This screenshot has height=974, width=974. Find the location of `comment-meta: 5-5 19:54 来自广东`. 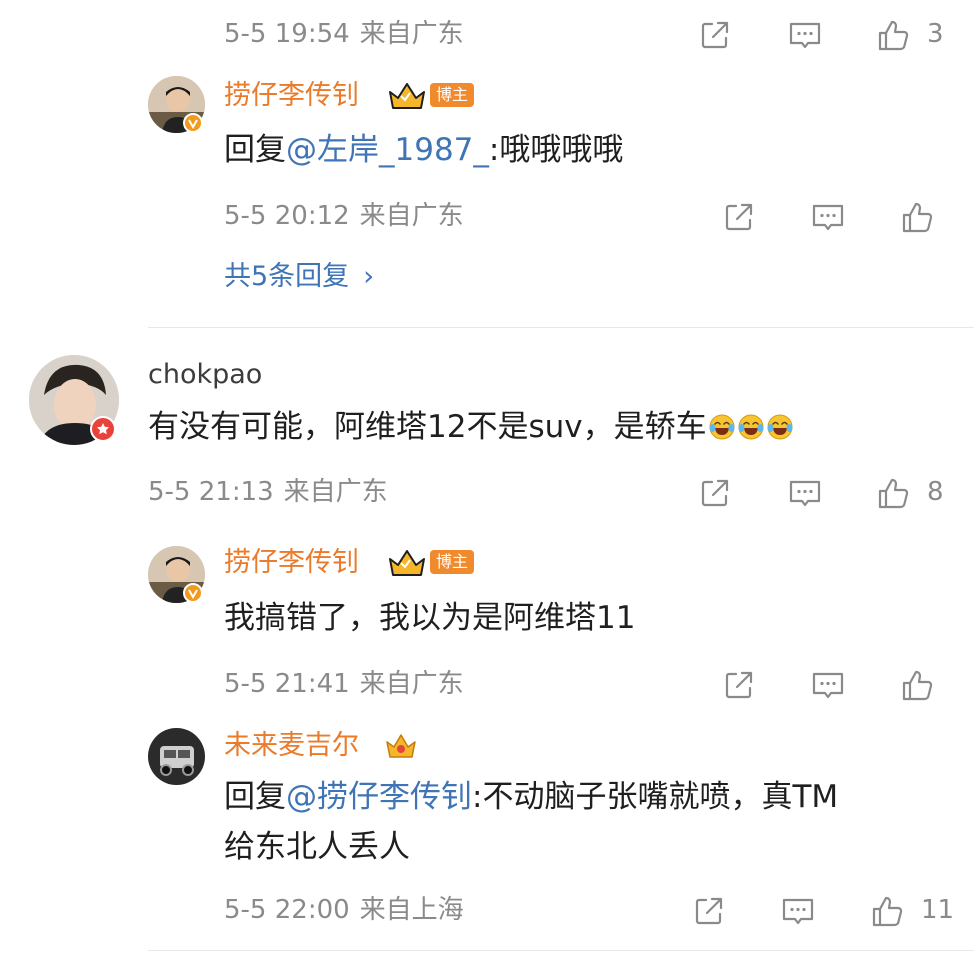

comment-meta: 5-5 19:54 来自广东 is located at coordinates (344, 34).